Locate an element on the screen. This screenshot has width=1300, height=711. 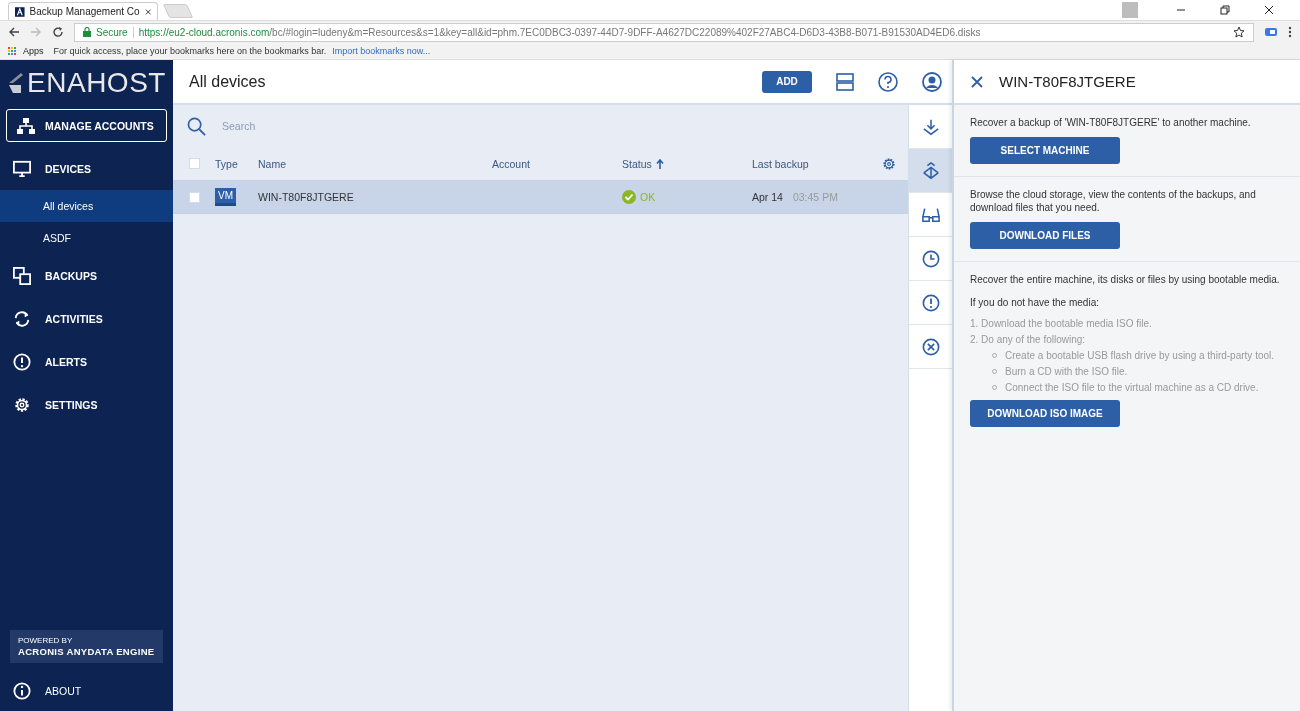
nav-subitem: ASDF is located at coordinates (86, 238).